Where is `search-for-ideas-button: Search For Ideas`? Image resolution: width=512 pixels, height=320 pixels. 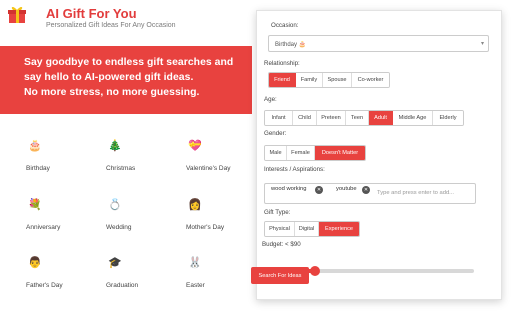 search-for-ideas-button: Search For Ideas is located at coordinates (280, 275).